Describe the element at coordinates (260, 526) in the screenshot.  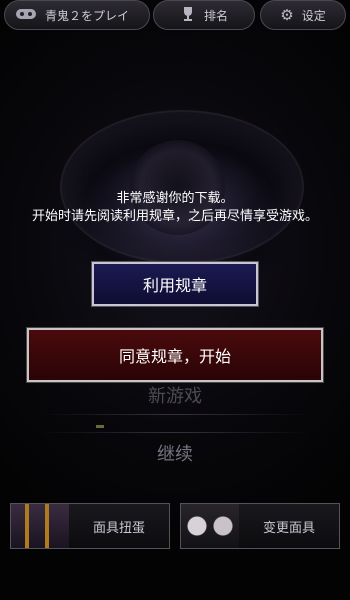
I see `change-mask-button: 变更面具` at that location.